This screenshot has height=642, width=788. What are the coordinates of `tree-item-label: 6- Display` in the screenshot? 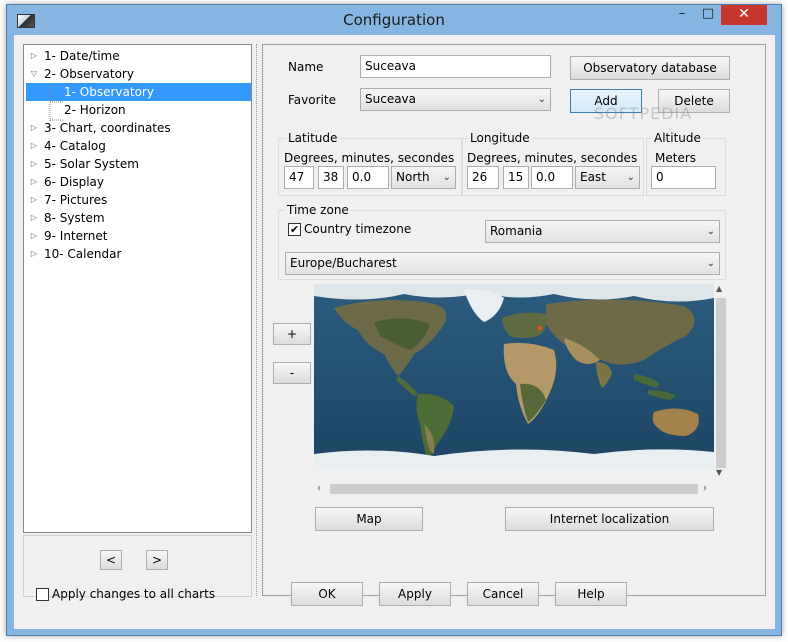 It's located at (74, 182).